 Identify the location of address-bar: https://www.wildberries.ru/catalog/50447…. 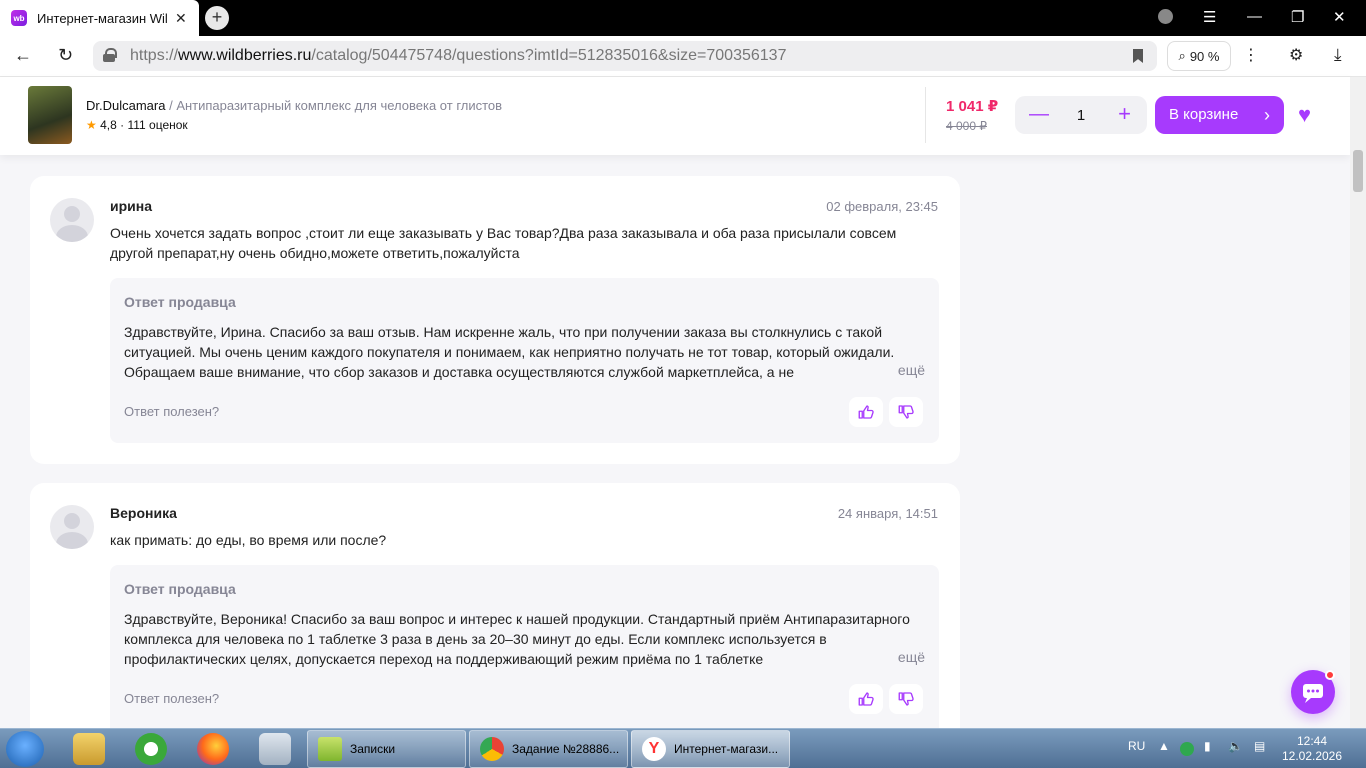
(625, 56).